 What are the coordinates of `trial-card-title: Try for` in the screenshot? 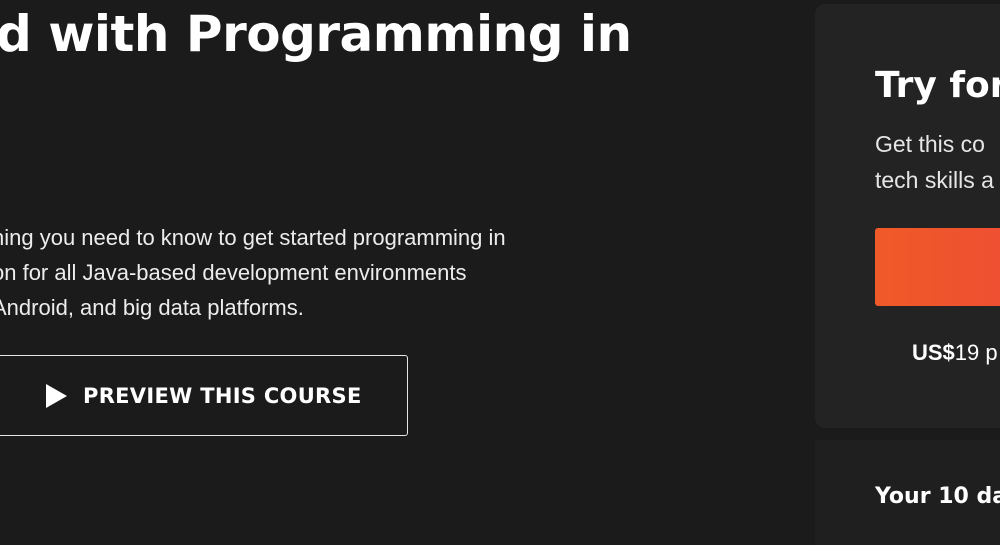 It's located at (937, 85).